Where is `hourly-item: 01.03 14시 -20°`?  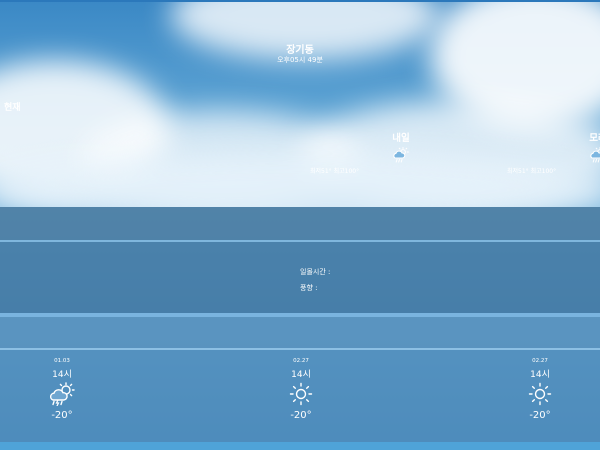
hourly-item: 01.03 14시 -20° is located at coordinates (62, 389).